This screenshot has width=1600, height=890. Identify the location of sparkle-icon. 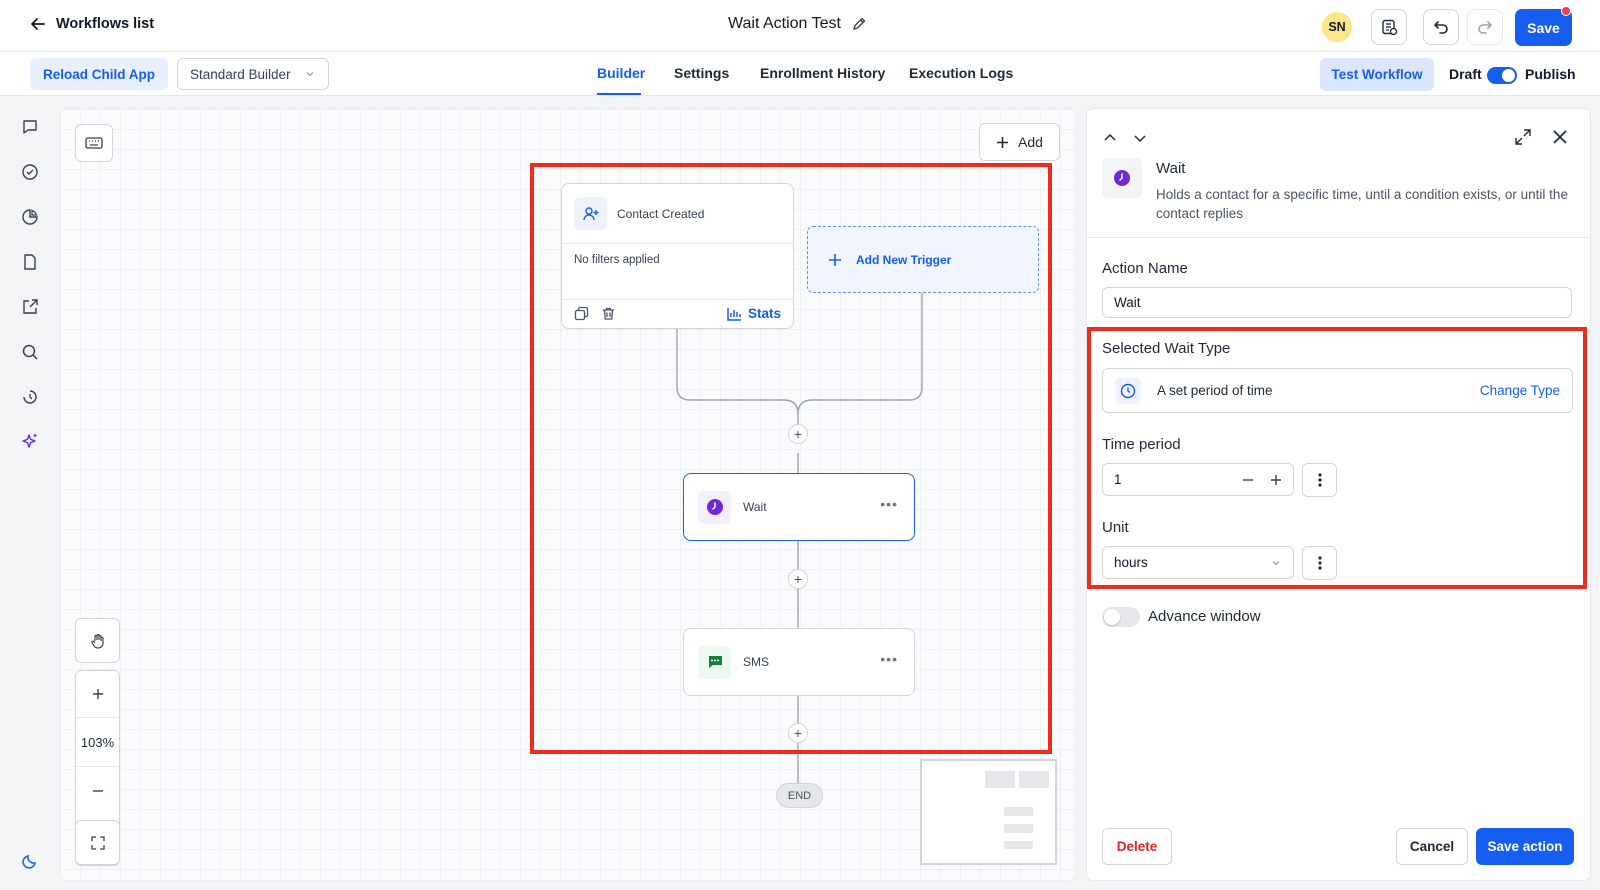
(30, 442).